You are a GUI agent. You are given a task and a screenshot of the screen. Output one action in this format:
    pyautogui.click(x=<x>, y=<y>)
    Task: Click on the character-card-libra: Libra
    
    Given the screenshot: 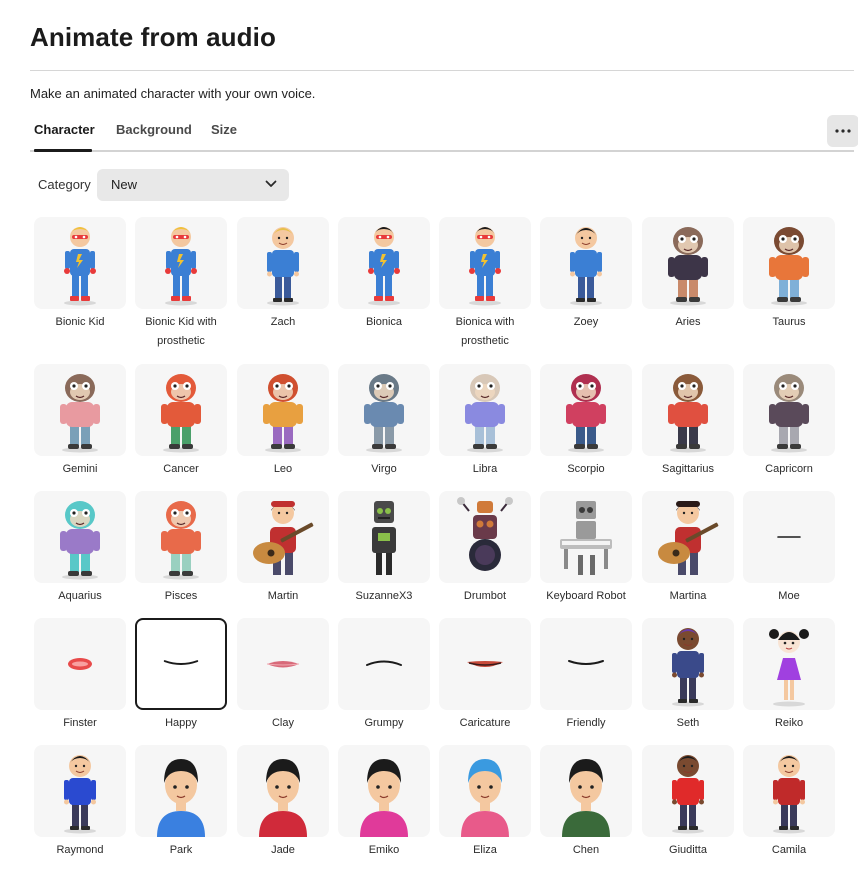 What is the action you would take?
    pyautogui.click(x=486, y=421)
    